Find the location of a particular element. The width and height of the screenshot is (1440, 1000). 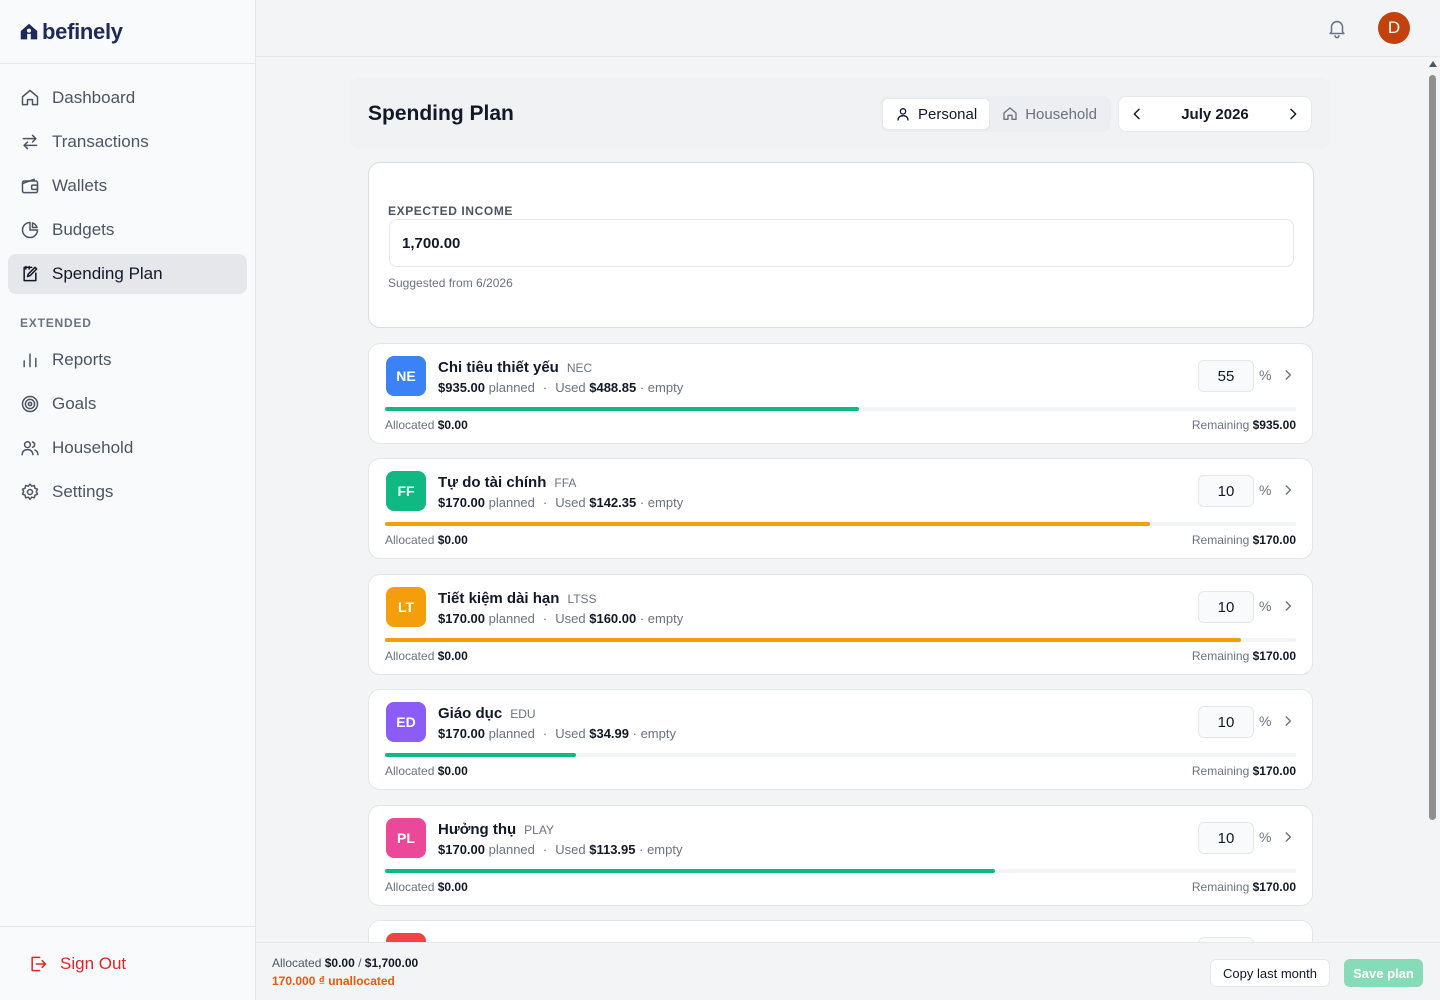

category-name: Tự do tài chính FFA is located at coordinates (507, 482).